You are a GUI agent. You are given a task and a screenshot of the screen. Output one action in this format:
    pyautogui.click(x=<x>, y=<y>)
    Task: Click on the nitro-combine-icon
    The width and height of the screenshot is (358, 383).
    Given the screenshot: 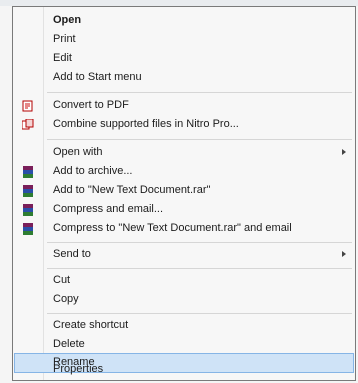 What is the action you would take?
    pyautogui.click(x=27, y=124)
    